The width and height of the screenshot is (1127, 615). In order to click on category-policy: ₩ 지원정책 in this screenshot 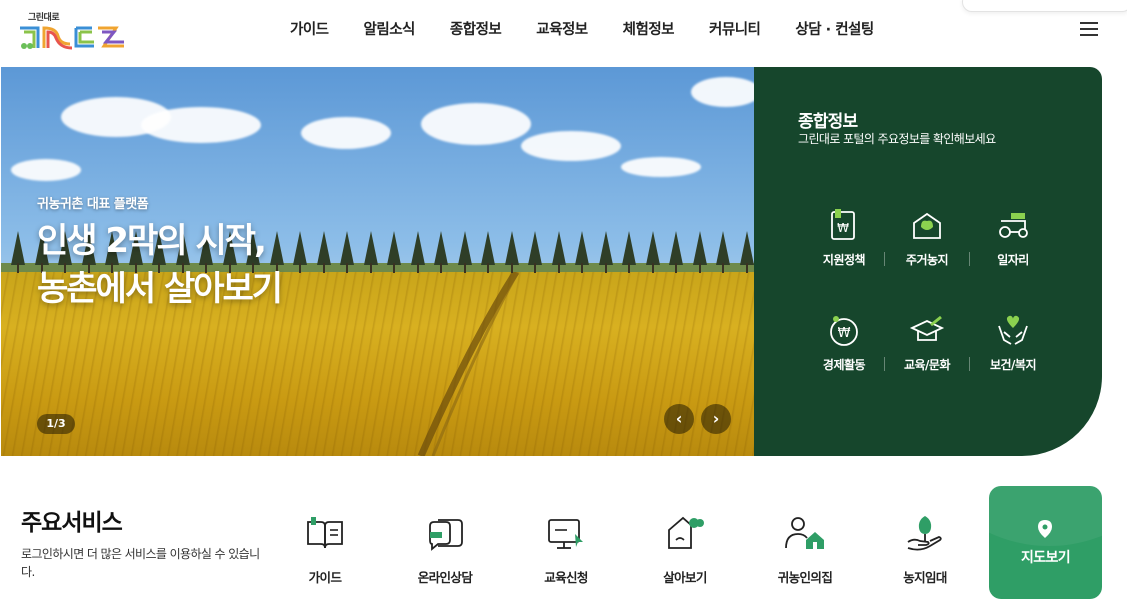, I will do `click(844, 242)`.